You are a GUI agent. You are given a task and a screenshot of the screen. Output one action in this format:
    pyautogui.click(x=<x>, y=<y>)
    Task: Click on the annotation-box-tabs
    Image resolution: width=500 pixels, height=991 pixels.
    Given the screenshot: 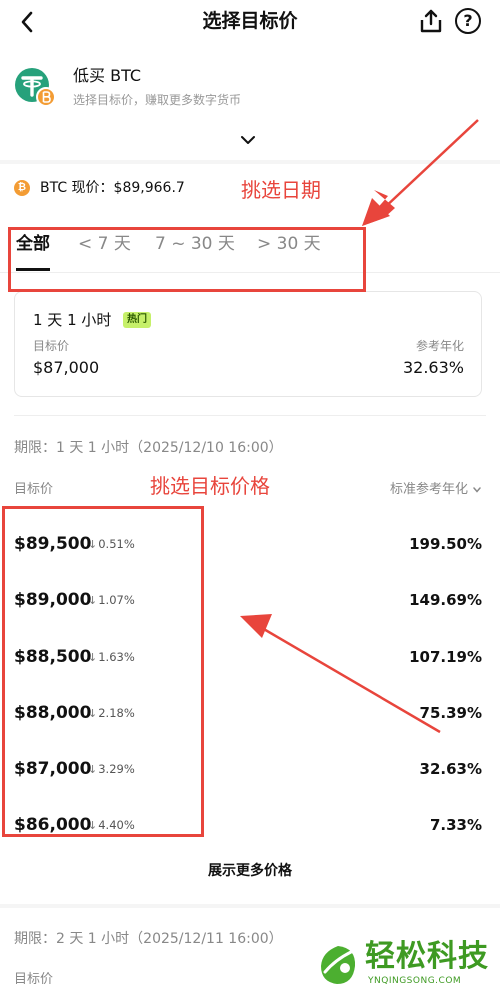 What is the action you would take?
    pyautogui.click(x=187, y=259)
    